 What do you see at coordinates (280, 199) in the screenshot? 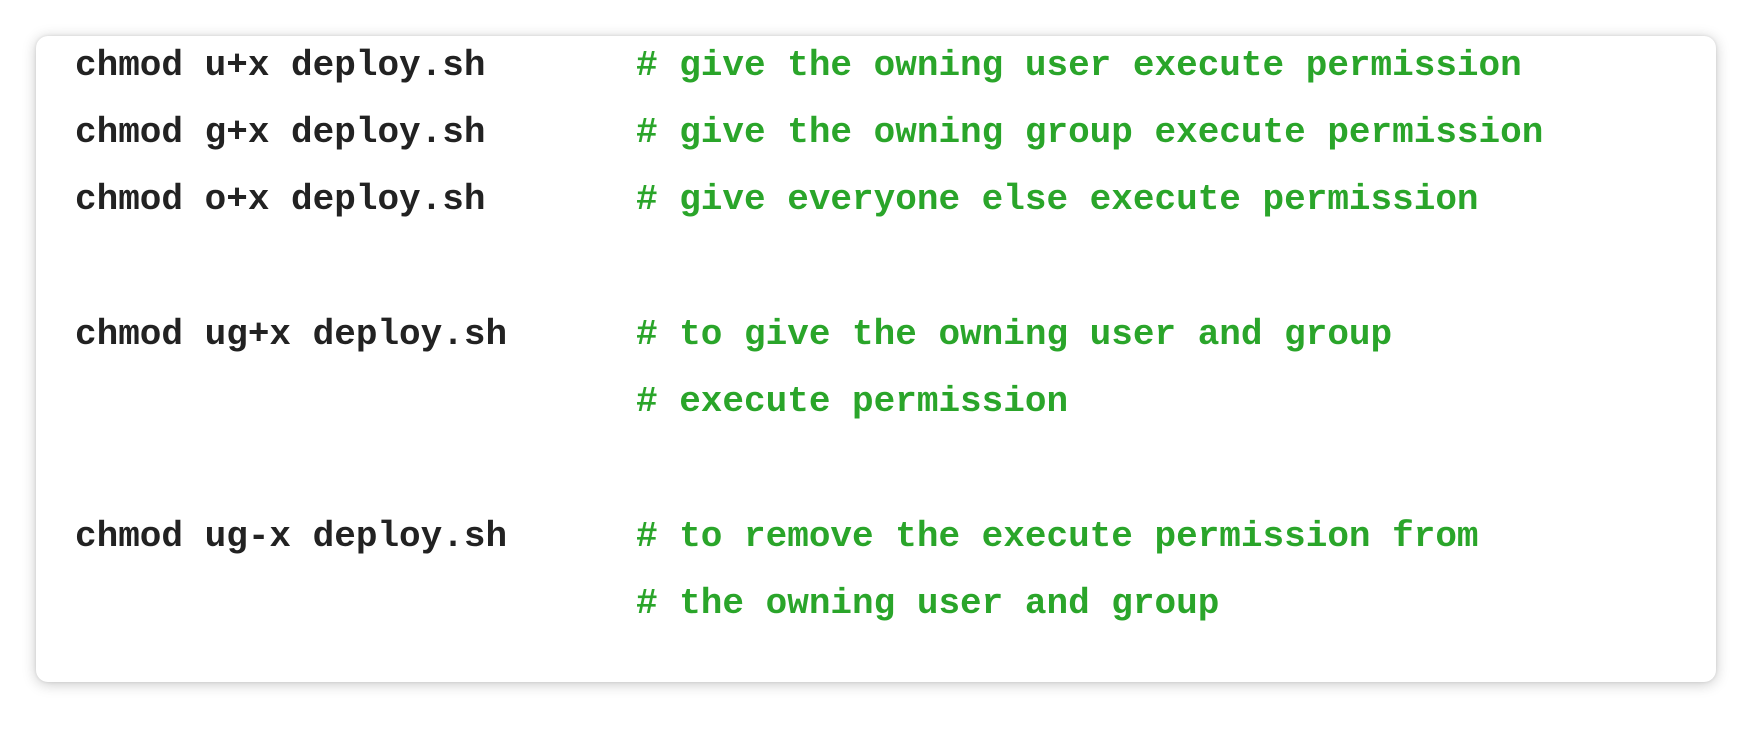
I see `command-text: chmod o+x deploy.sh` at bounding box center [280, 199].